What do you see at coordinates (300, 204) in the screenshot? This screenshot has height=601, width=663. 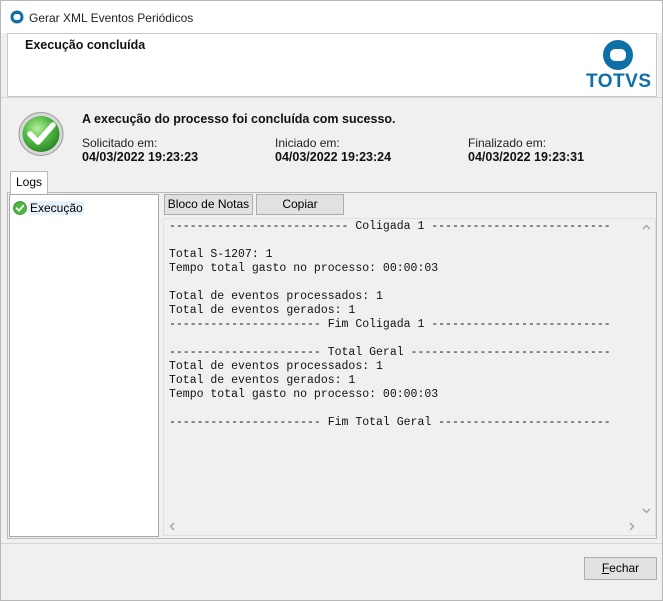 I see `copy-button: Copiar` at bounding box center [300, 204].